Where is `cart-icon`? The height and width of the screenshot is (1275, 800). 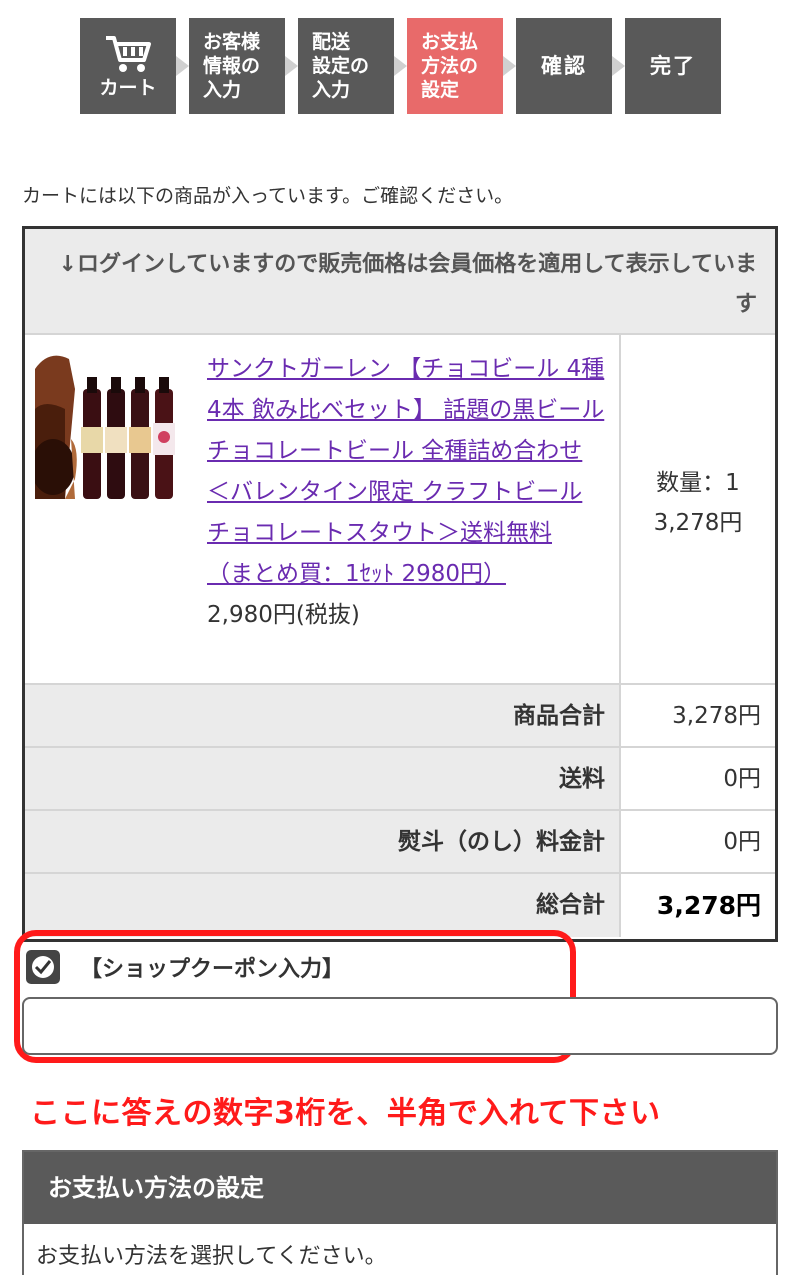
cart-icon is located at coordinates (128, 54).